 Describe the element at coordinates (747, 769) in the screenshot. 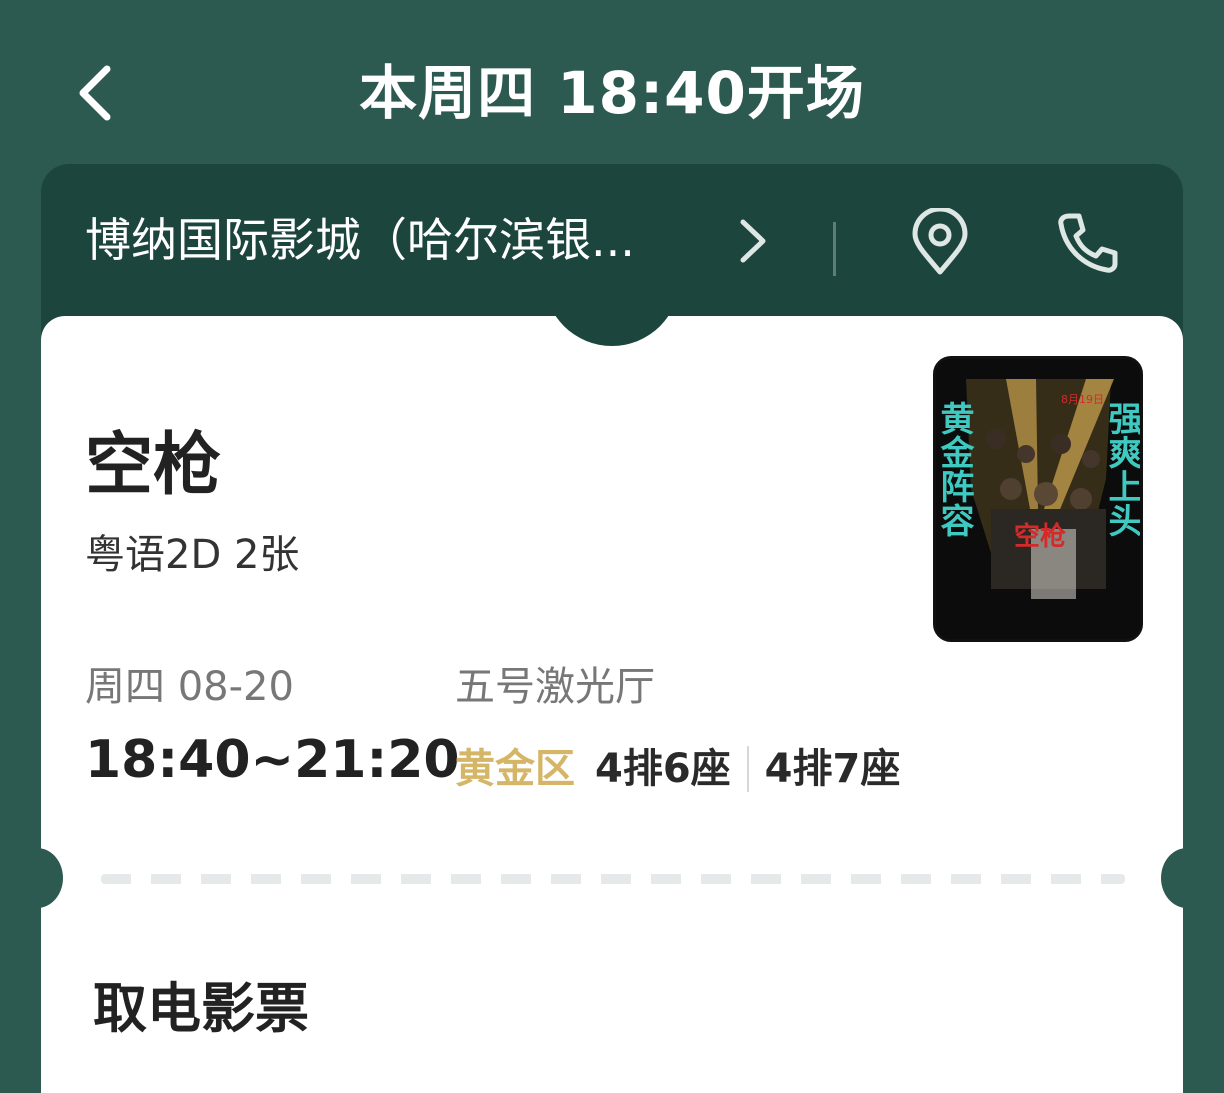

I see `seat-divider` at that location.